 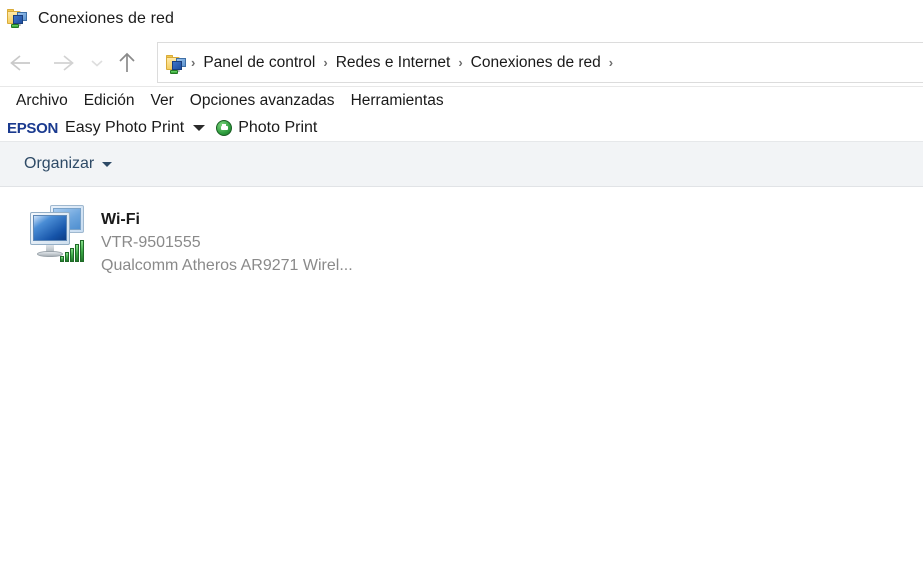 What do you see at coordinates (151, 243) in the screenshot?
I see `connection-network: VTR-9501555` at bounding box center [151, 243].